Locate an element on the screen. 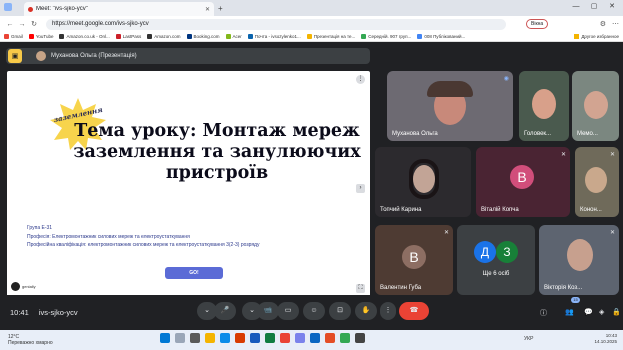 Image resolution: width=623 pixels, height=350 pixels. browser-menu-icon is located at coordinates (8, 7).